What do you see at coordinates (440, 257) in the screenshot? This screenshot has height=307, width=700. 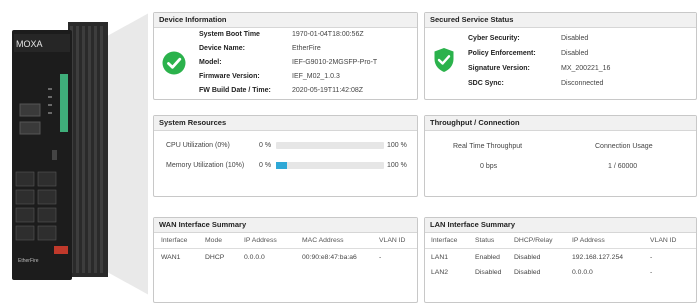 I see `table-cell: LAN1` at bounding box center [440, 257].